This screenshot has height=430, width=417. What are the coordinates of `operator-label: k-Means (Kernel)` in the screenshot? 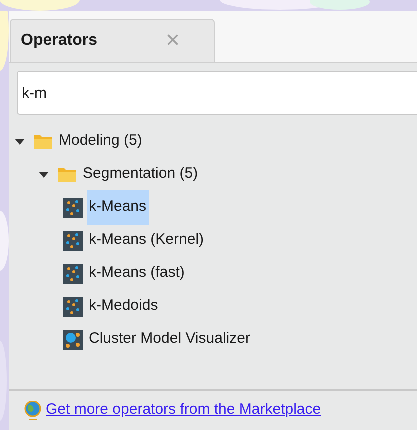 It's located at (146, 240).